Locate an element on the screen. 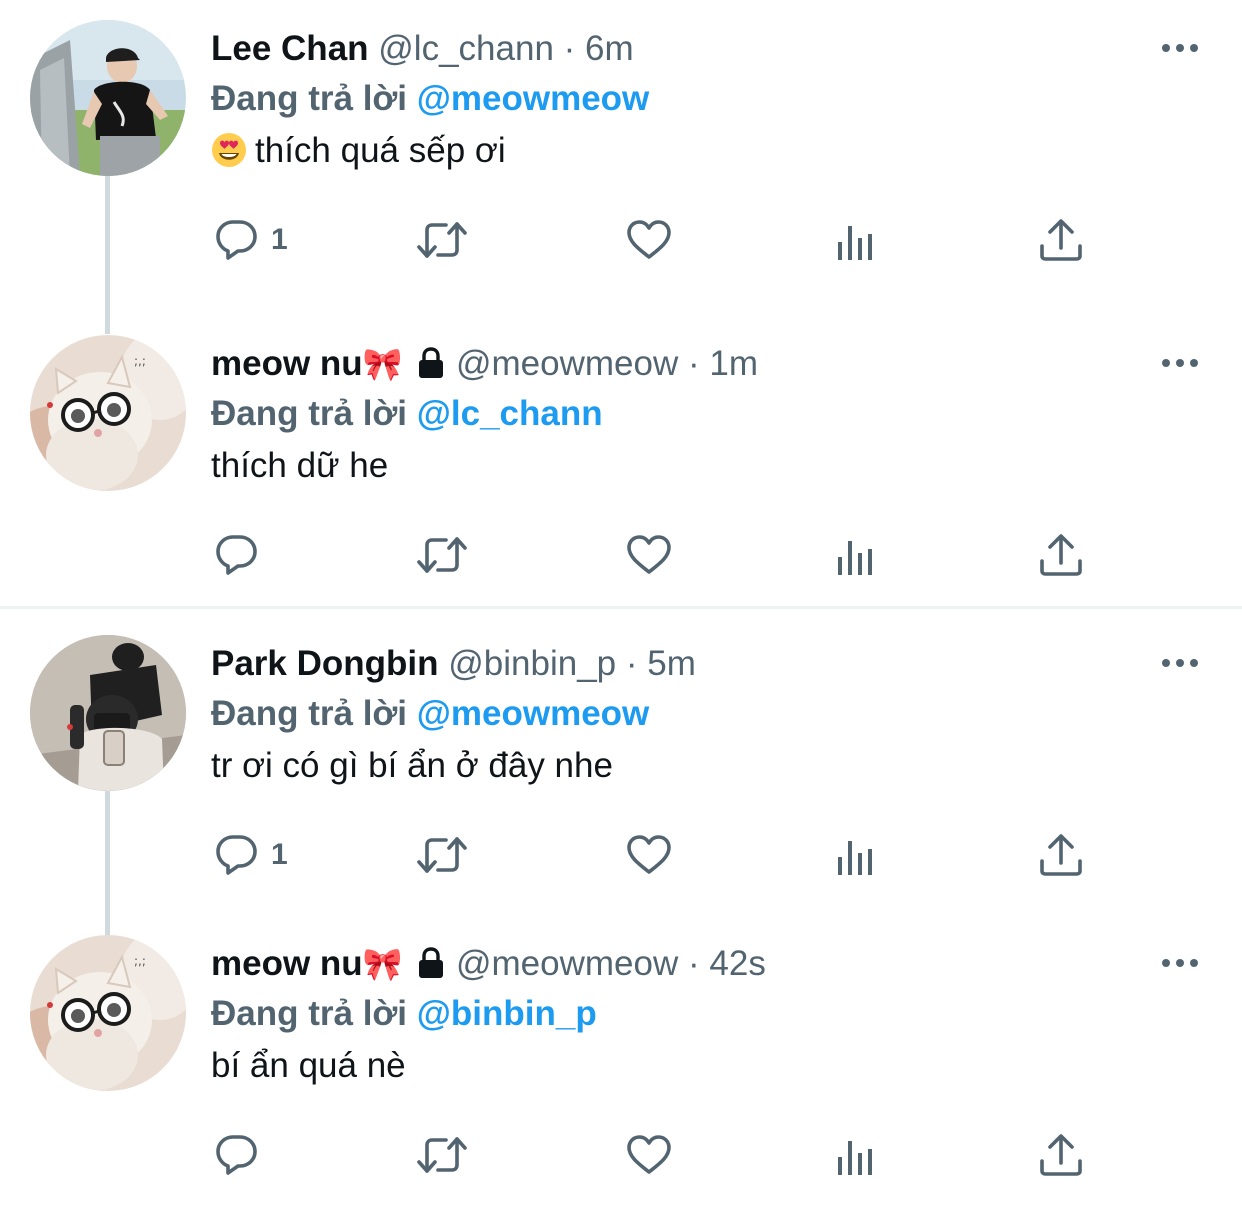 The width and height of the screenshot is (1242, 1215). tweet-header: meow nu🎀 @meowmeow · 1m is located at coordinates (484, 364).